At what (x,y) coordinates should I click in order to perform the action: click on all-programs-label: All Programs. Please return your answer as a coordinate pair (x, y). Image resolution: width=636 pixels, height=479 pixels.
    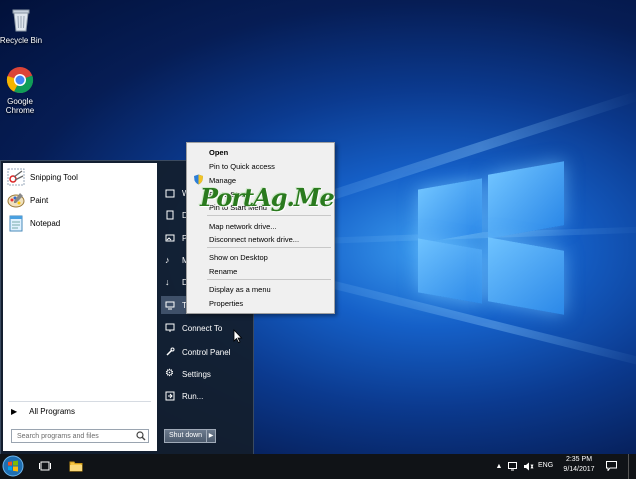
    Looking at the image, I should click on (52, 411).